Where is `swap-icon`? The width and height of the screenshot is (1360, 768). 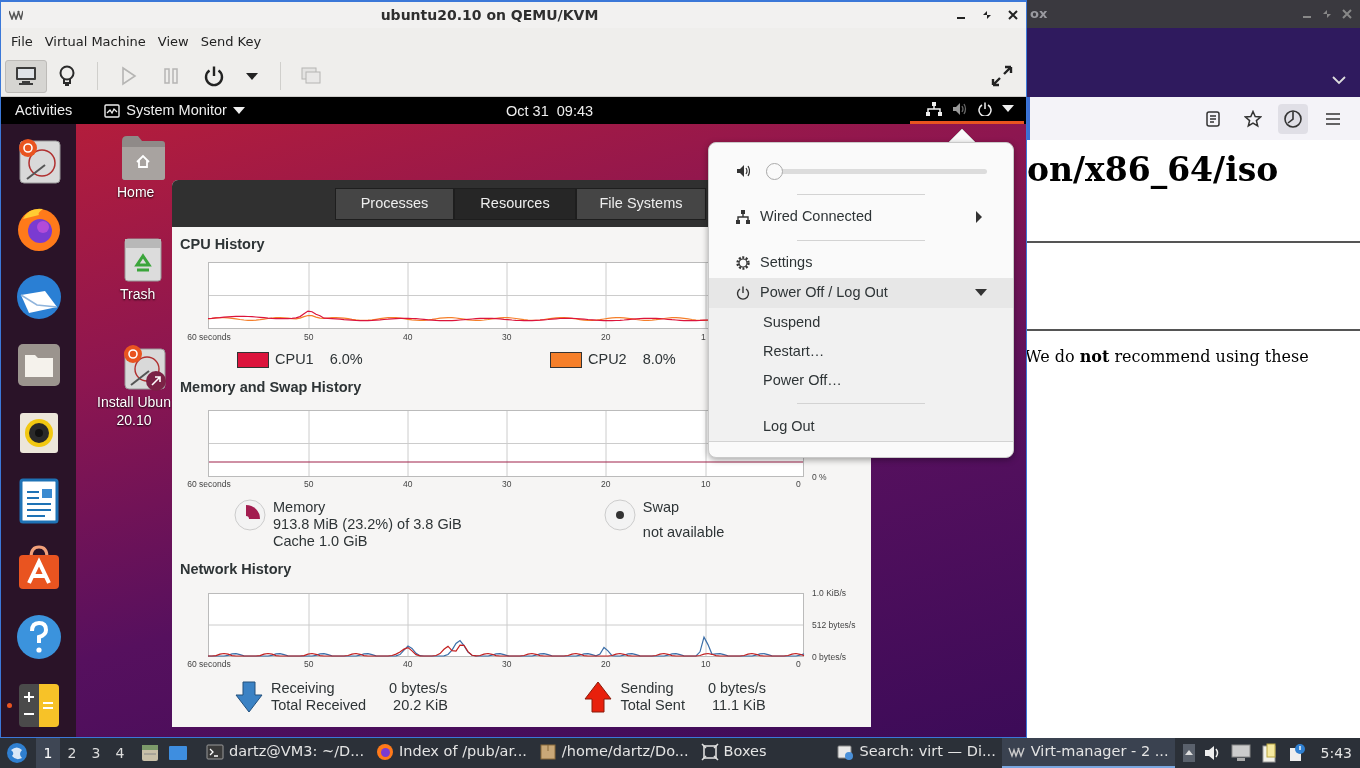
swap-icon is located at coordinates (619, 515).